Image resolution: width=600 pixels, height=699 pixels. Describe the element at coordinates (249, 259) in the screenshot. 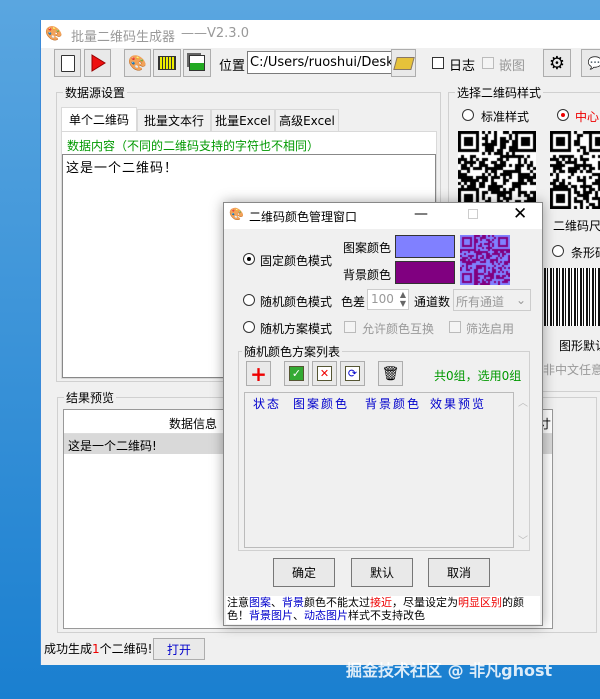

I see `fixed-mode-radio` at that location.